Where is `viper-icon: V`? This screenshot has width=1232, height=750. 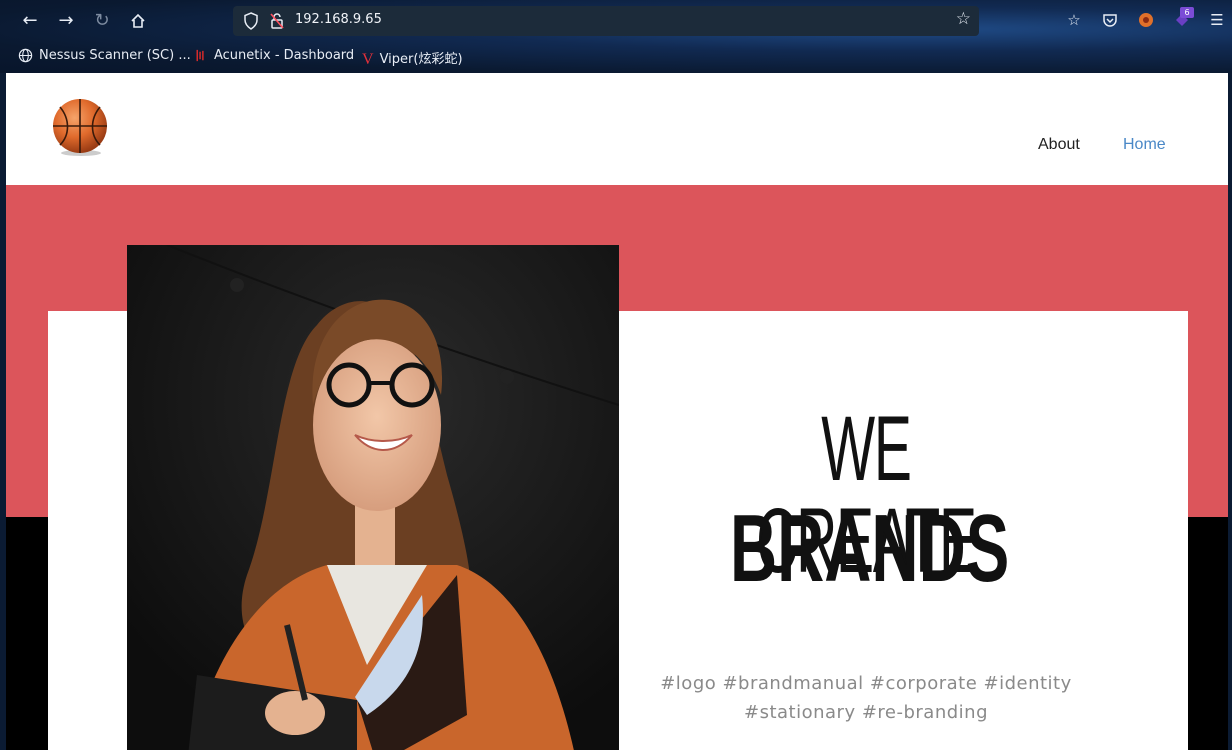 viper-icon: V is located at coordinates (368, 59).